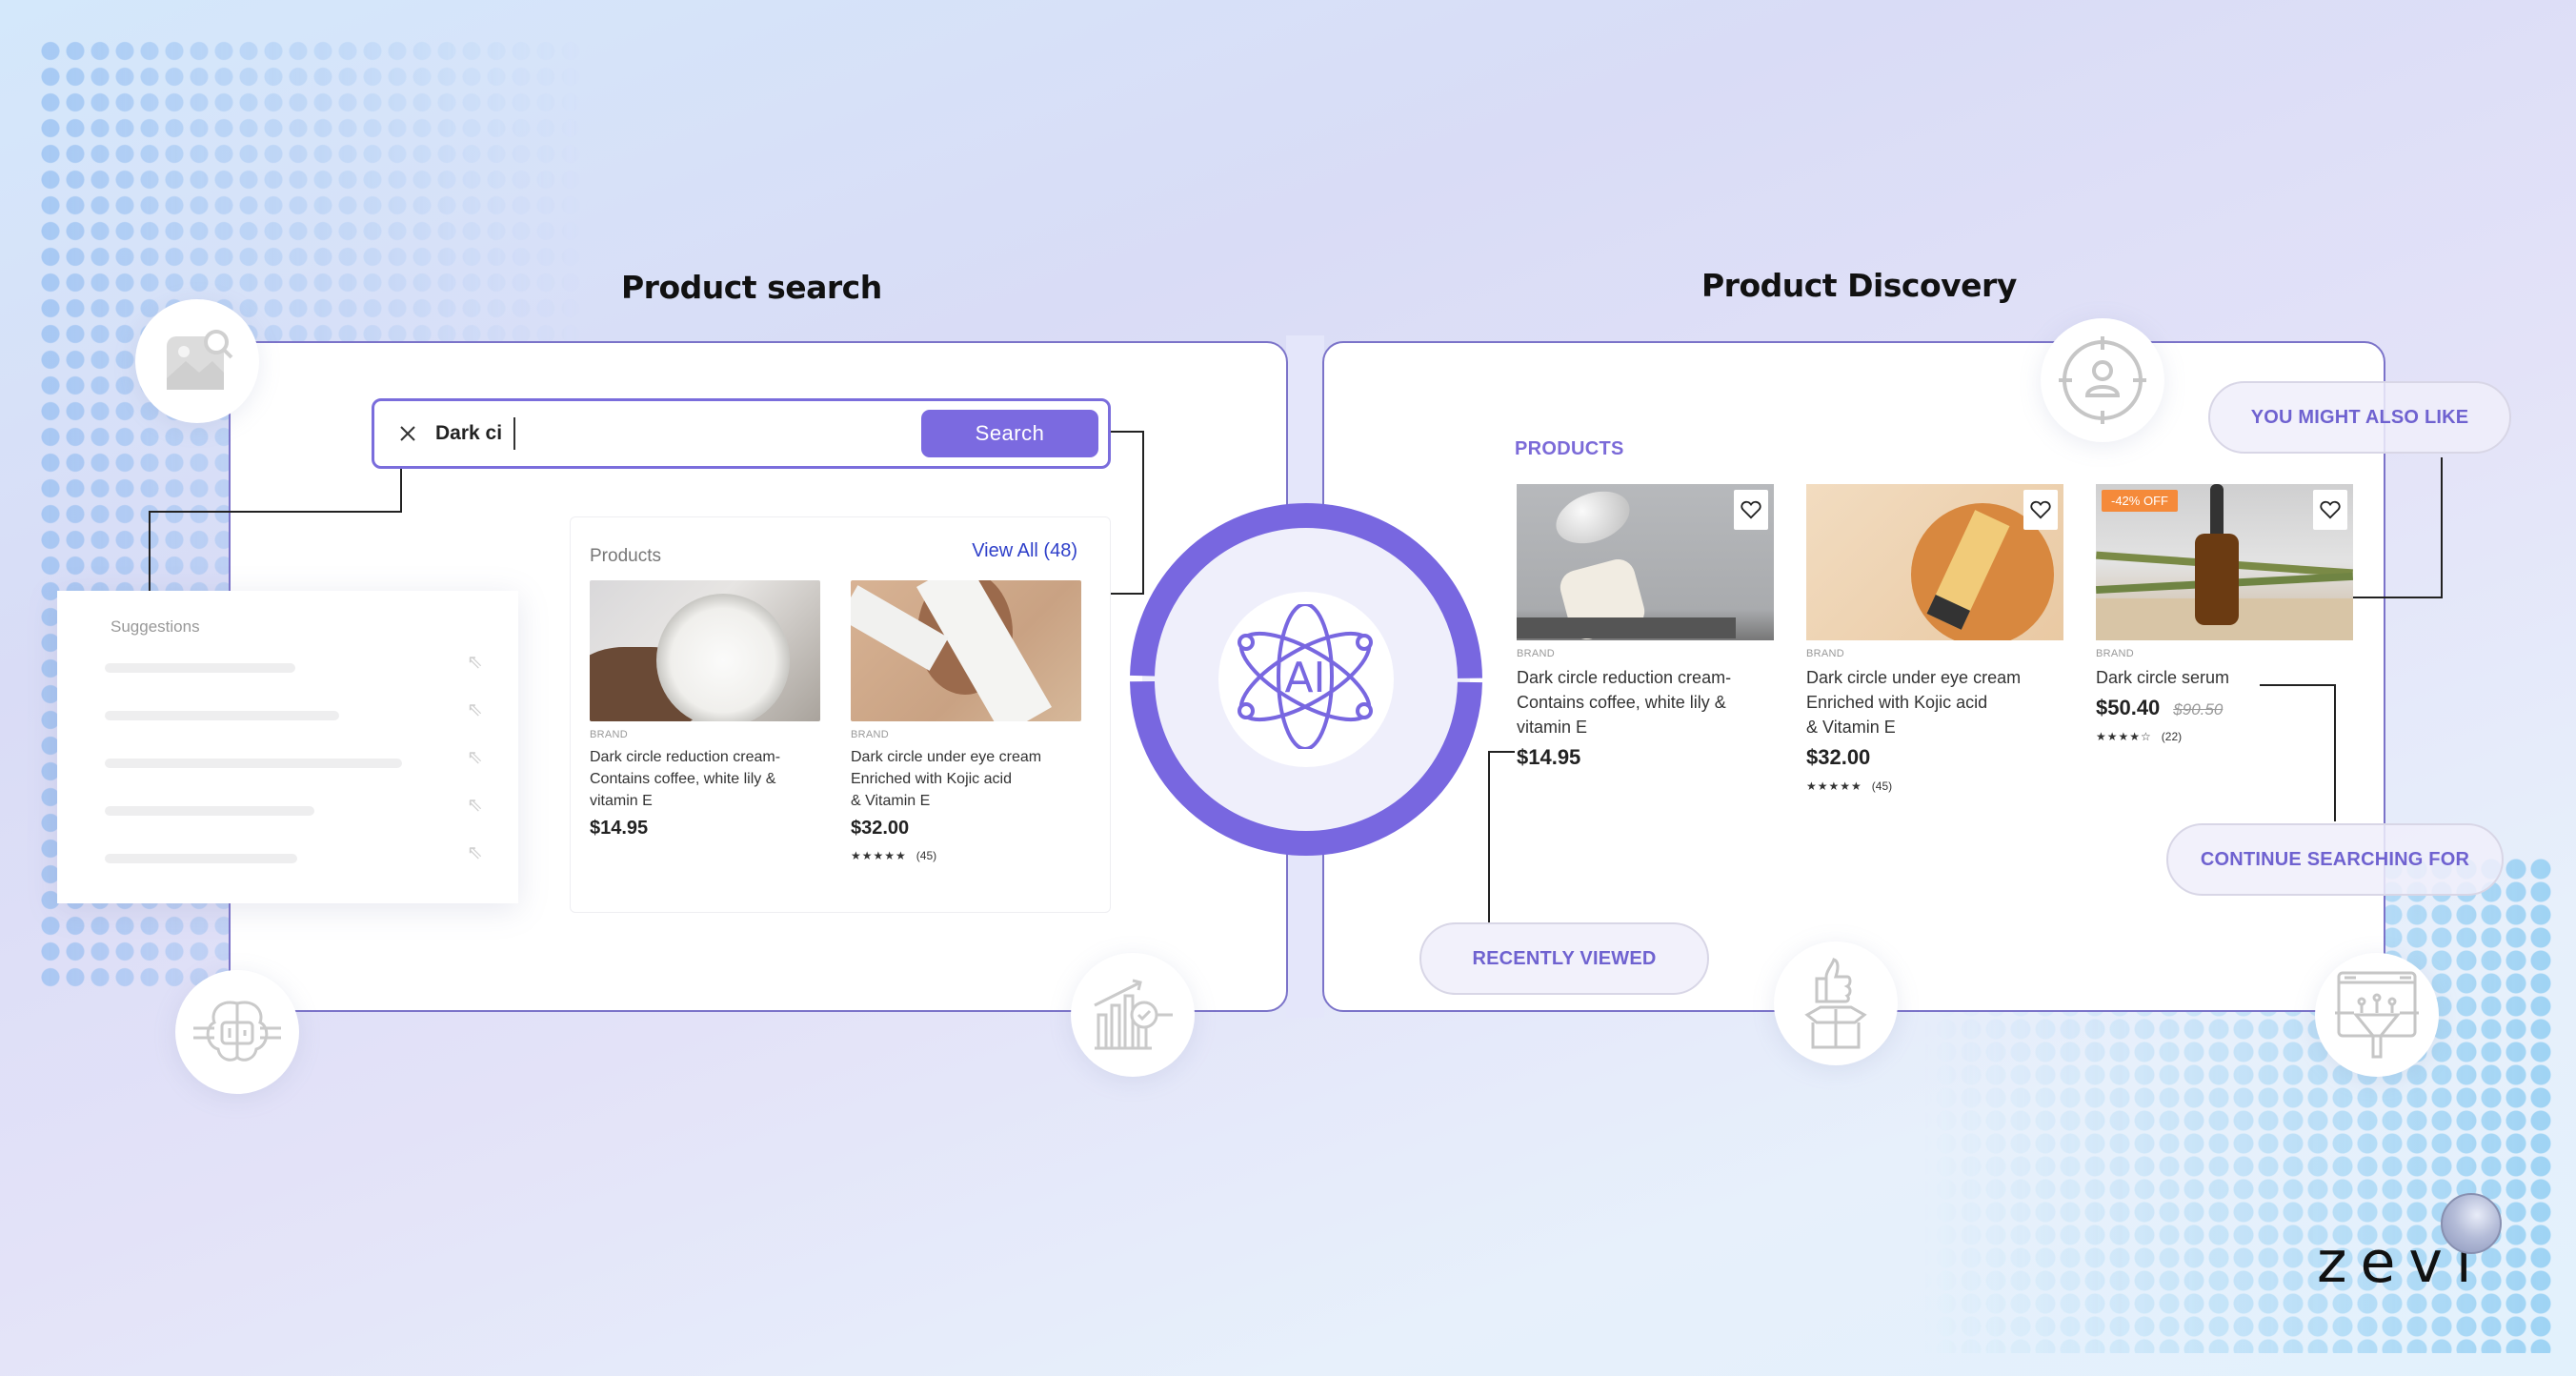 This screenshot has width=2576, height=1376. I want to click on you-might-also-like-pill: YOU MIGHT ALSO LIKE, so click(2359, 418).